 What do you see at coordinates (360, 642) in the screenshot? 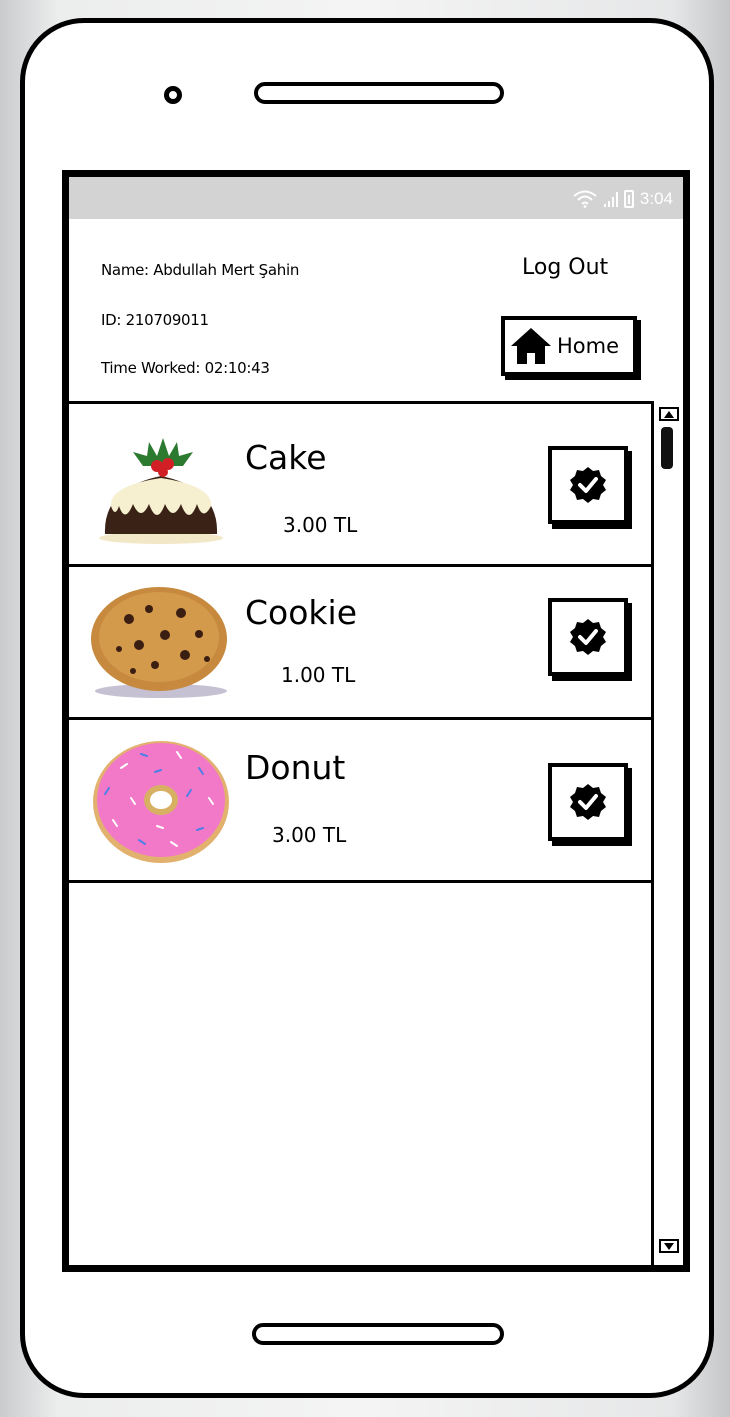
I see `list-item: Cookie 1.00 TL` at bounding box center [360, 642].